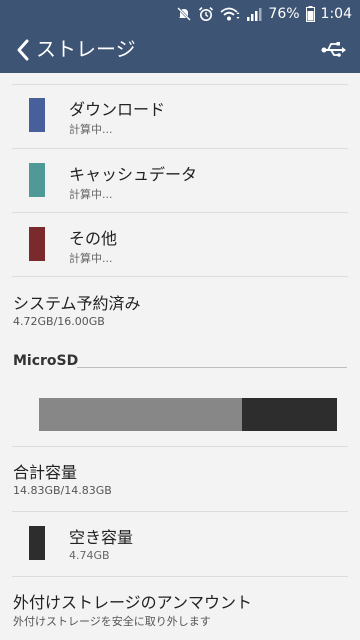  I want to click on app-bar: ストレージ, so click(180, 50).